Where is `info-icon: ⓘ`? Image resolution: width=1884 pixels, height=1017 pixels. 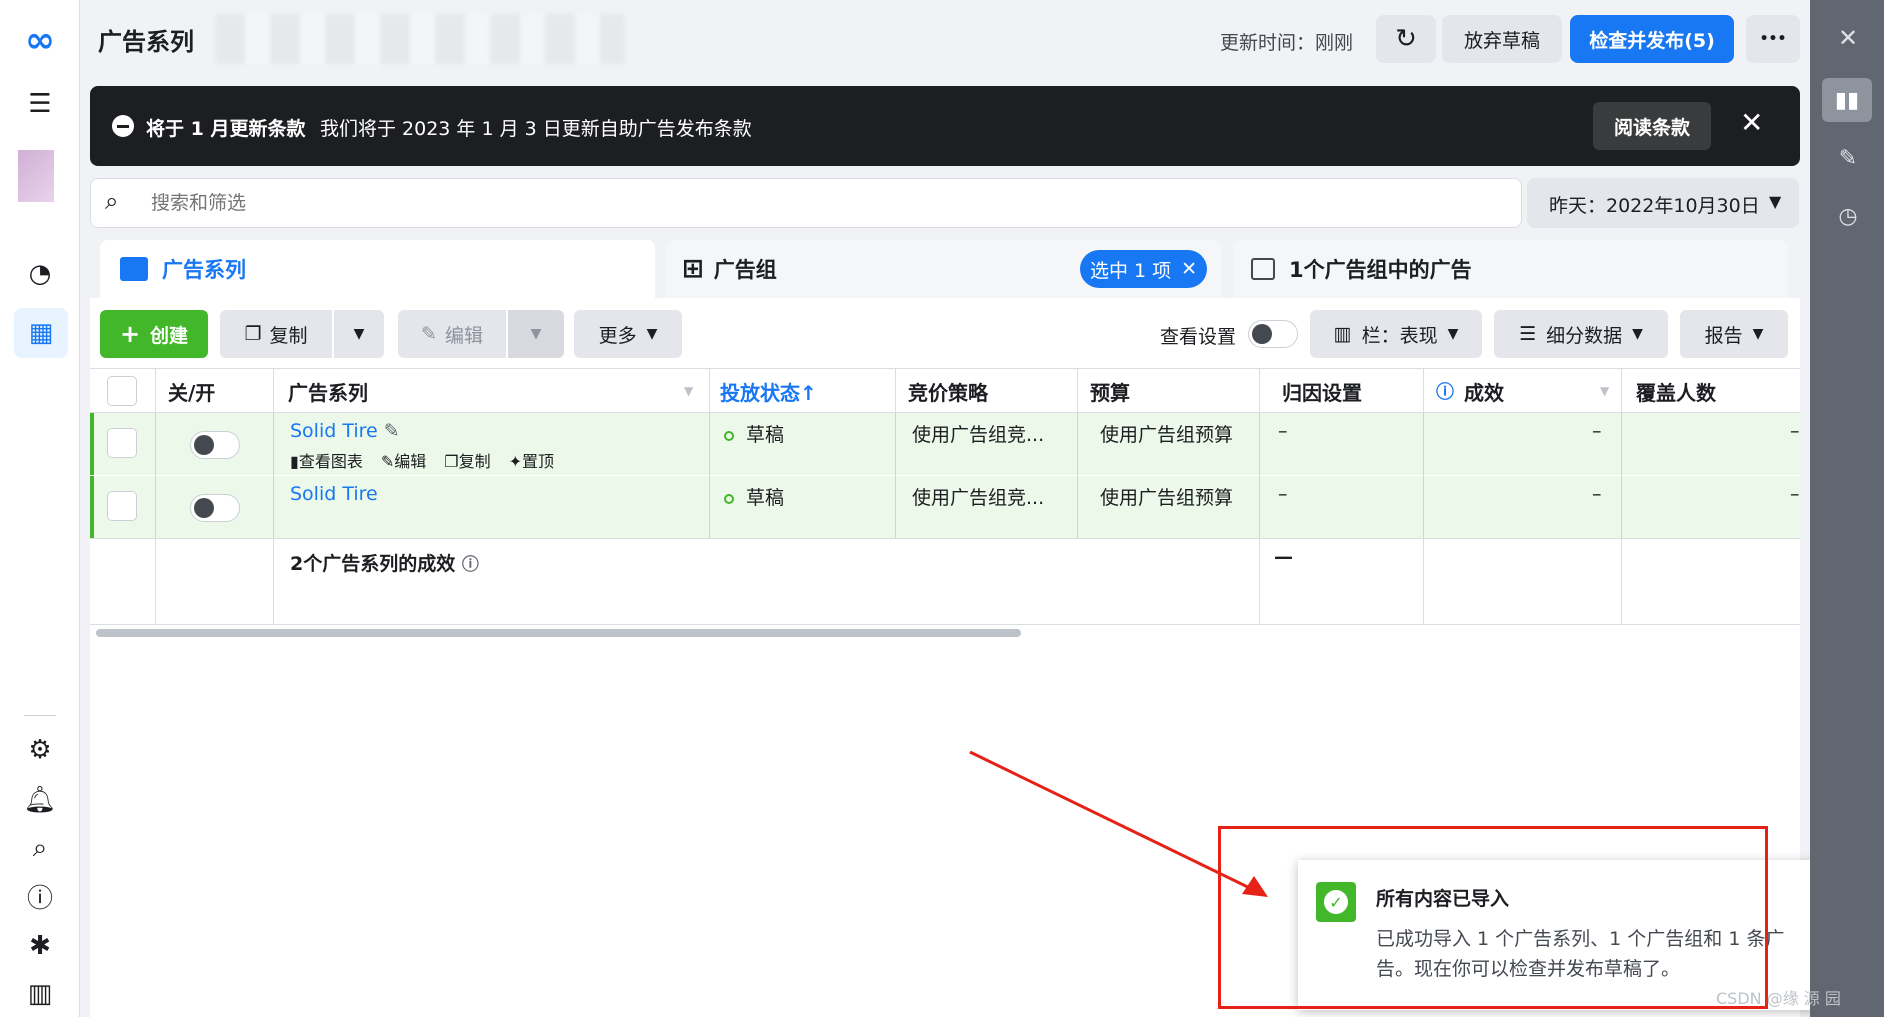
info-icon: ⓘ is located at coordinates (470, 565).